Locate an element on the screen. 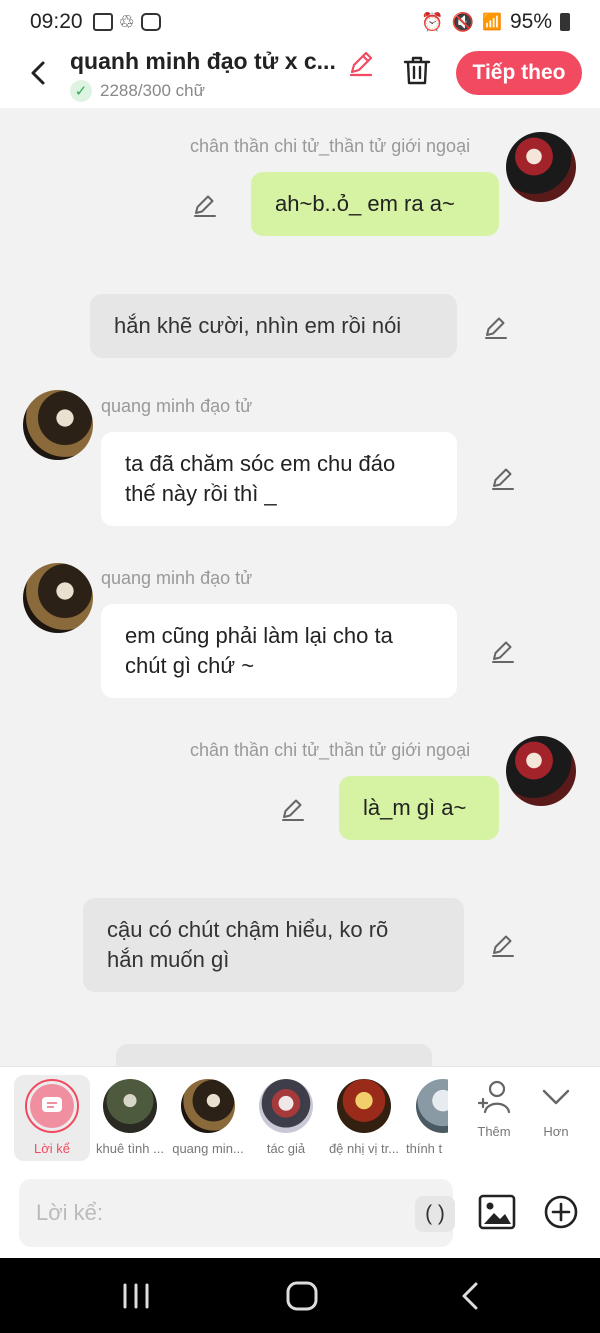 This screenshot has width=600, height=1333. status-bar: 09:20 ♲ ⏰ 🔇 📶 95% is located at coordinates (300, 22).